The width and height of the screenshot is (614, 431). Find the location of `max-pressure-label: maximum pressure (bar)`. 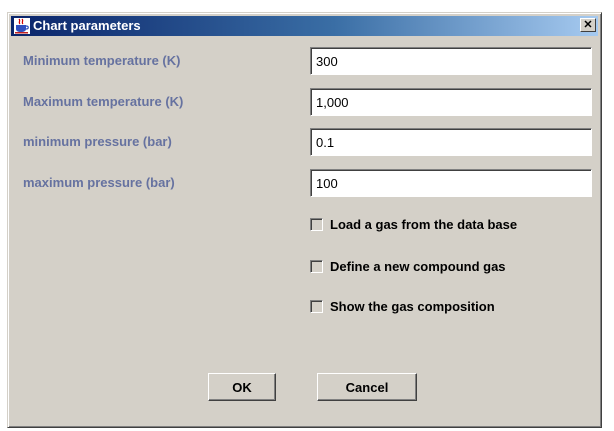

max-pressure-label: maximum pressure (bar) is located at coordinates (99, 182).